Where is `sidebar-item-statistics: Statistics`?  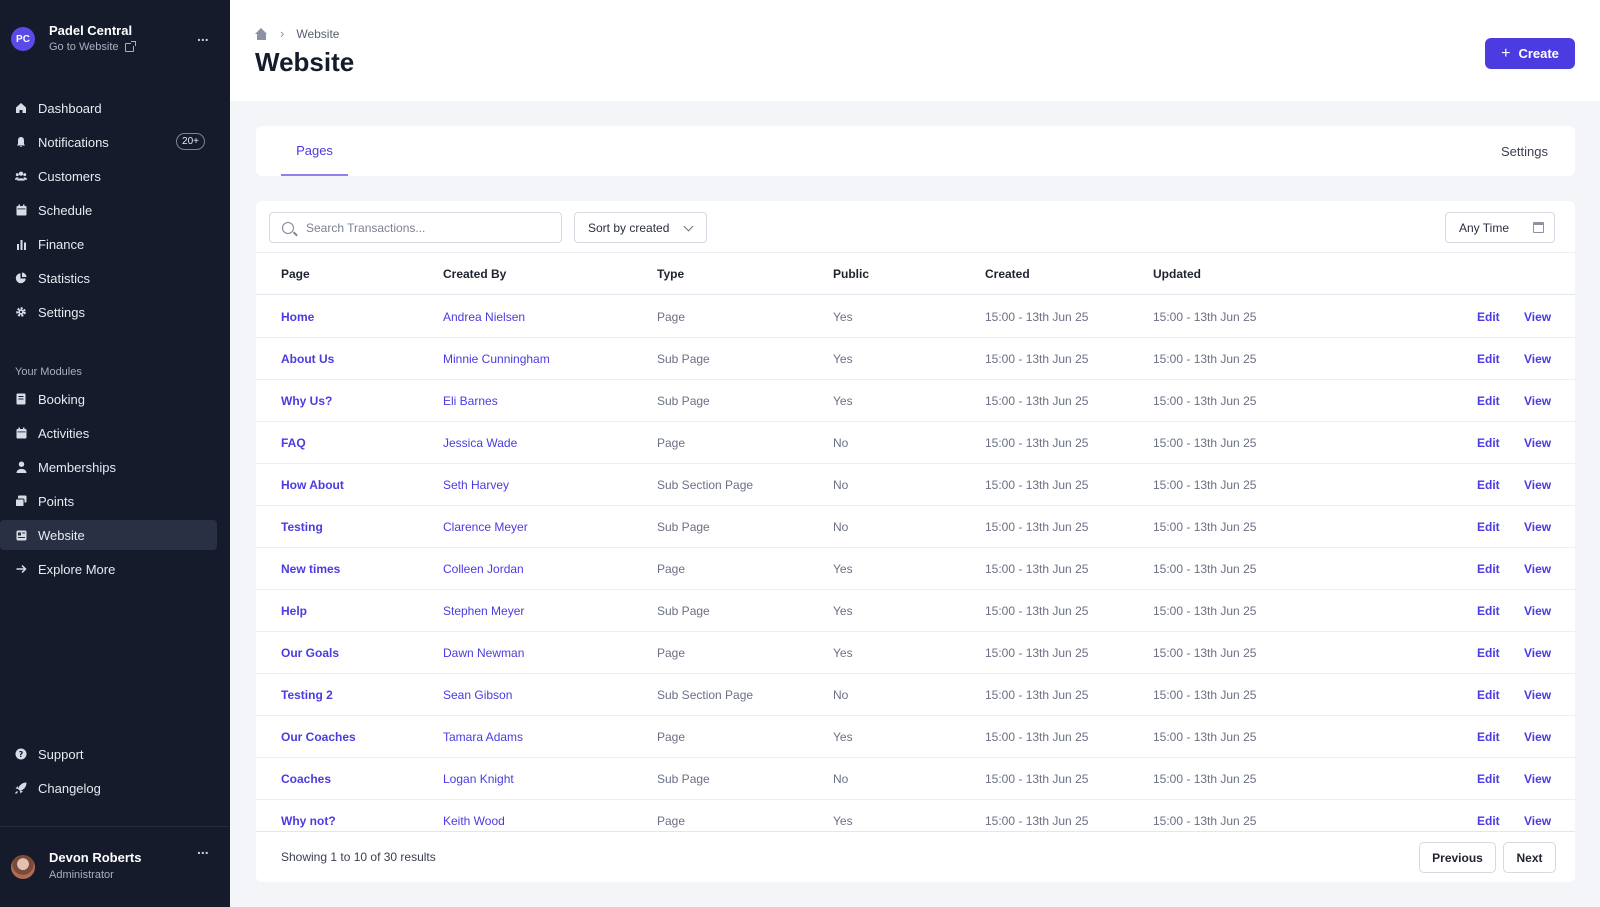 sidebar-item-statistics: Statistics is located at coordinates (108, 278).